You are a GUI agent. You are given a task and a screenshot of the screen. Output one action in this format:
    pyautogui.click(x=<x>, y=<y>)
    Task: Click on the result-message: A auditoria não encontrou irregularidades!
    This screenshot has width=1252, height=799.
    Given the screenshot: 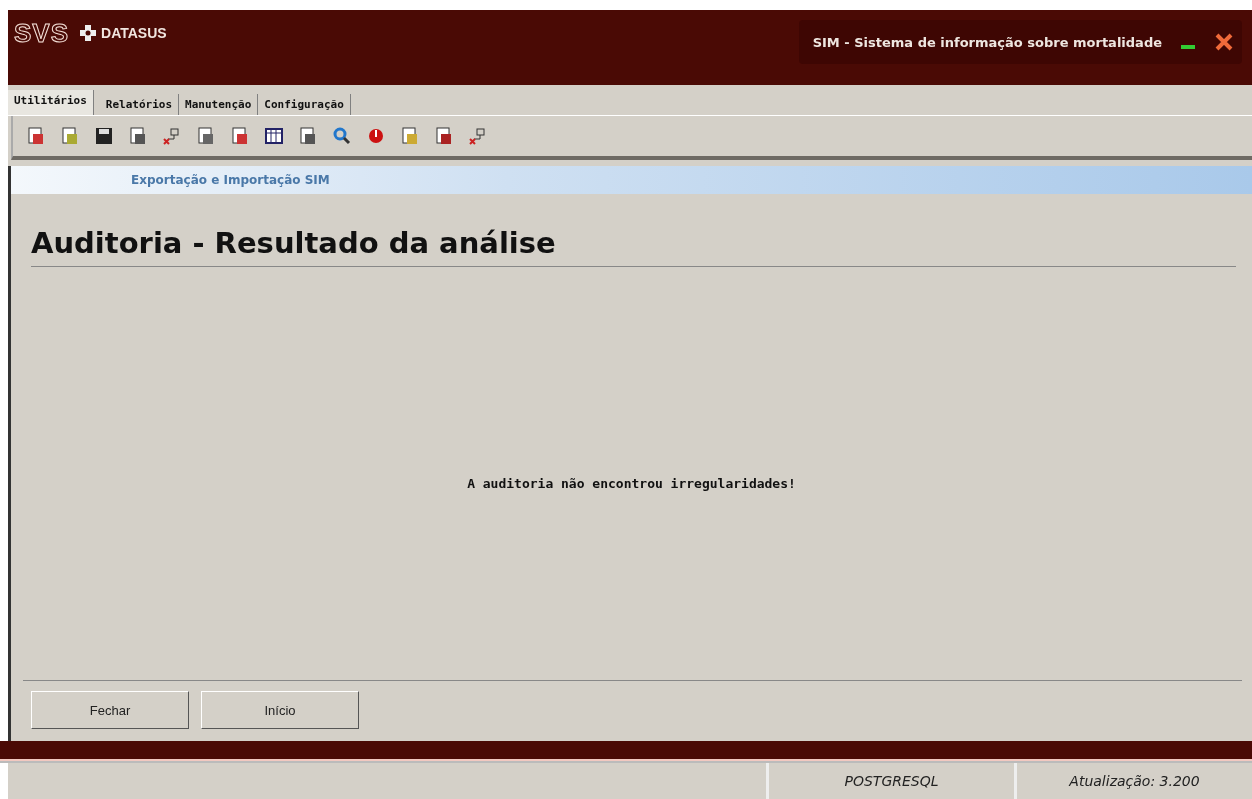 What is the action you would take?
    pyautogui.click(x=631, y=483)
    